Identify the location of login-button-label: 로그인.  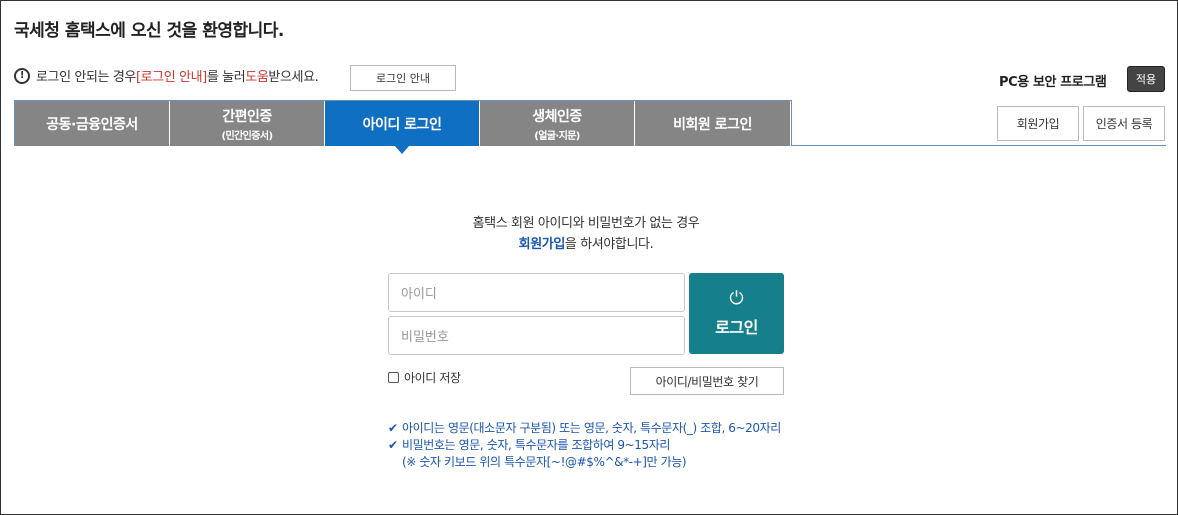
(736, 327).